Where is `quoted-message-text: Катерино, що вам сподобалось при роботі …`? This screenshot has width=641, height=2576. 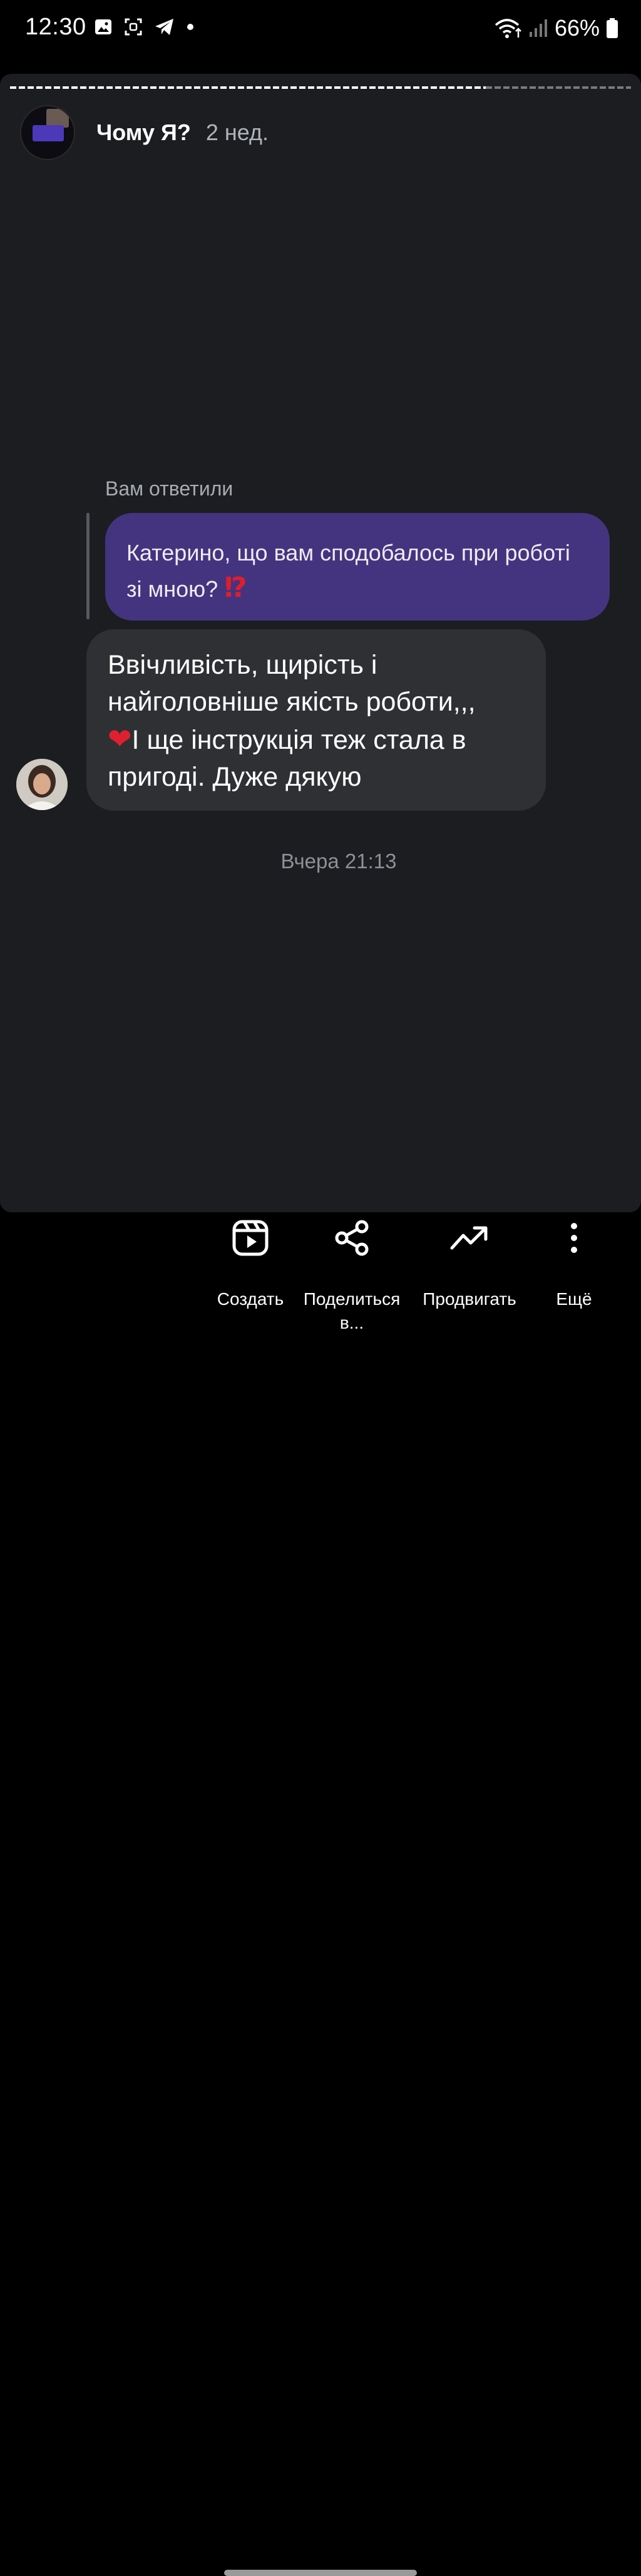
quoted-message-text: Катерино, що вам сподобалось при роботі … is located at coordinates (348, 571).